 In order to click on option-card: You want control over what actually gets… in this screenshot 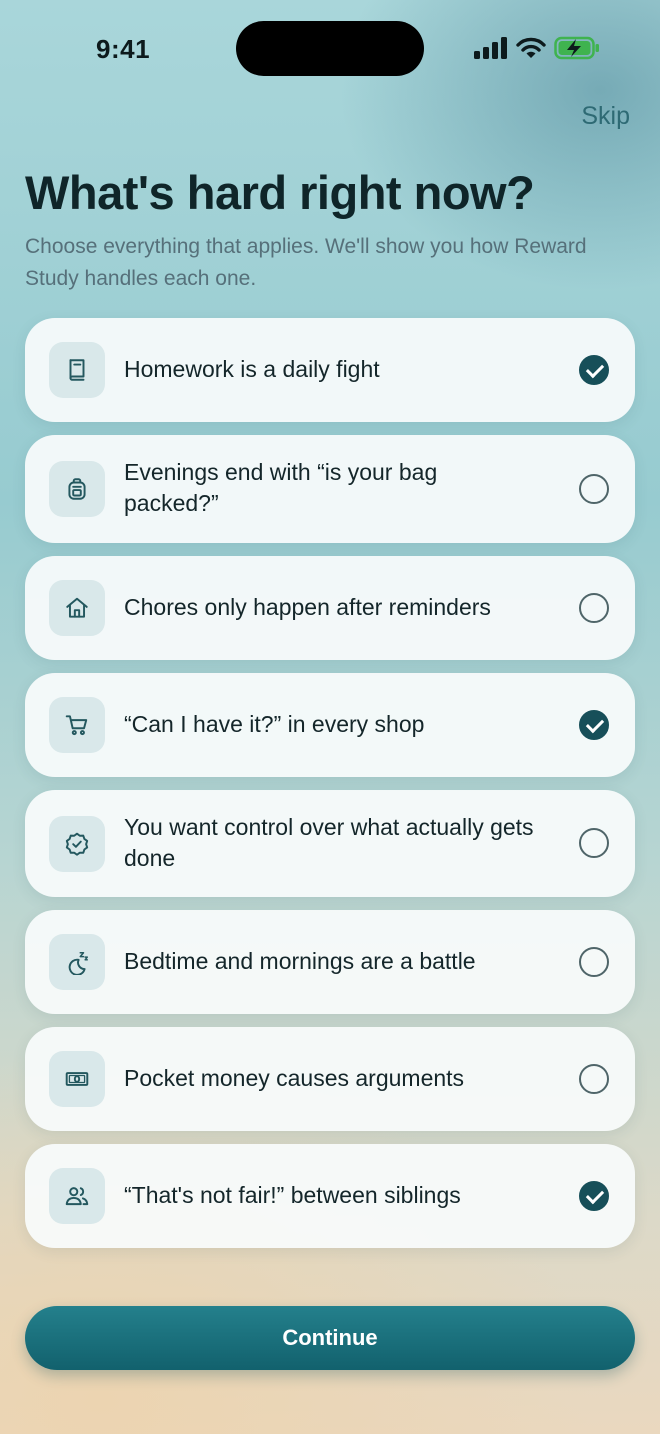, I will do `click(330, 843)`.